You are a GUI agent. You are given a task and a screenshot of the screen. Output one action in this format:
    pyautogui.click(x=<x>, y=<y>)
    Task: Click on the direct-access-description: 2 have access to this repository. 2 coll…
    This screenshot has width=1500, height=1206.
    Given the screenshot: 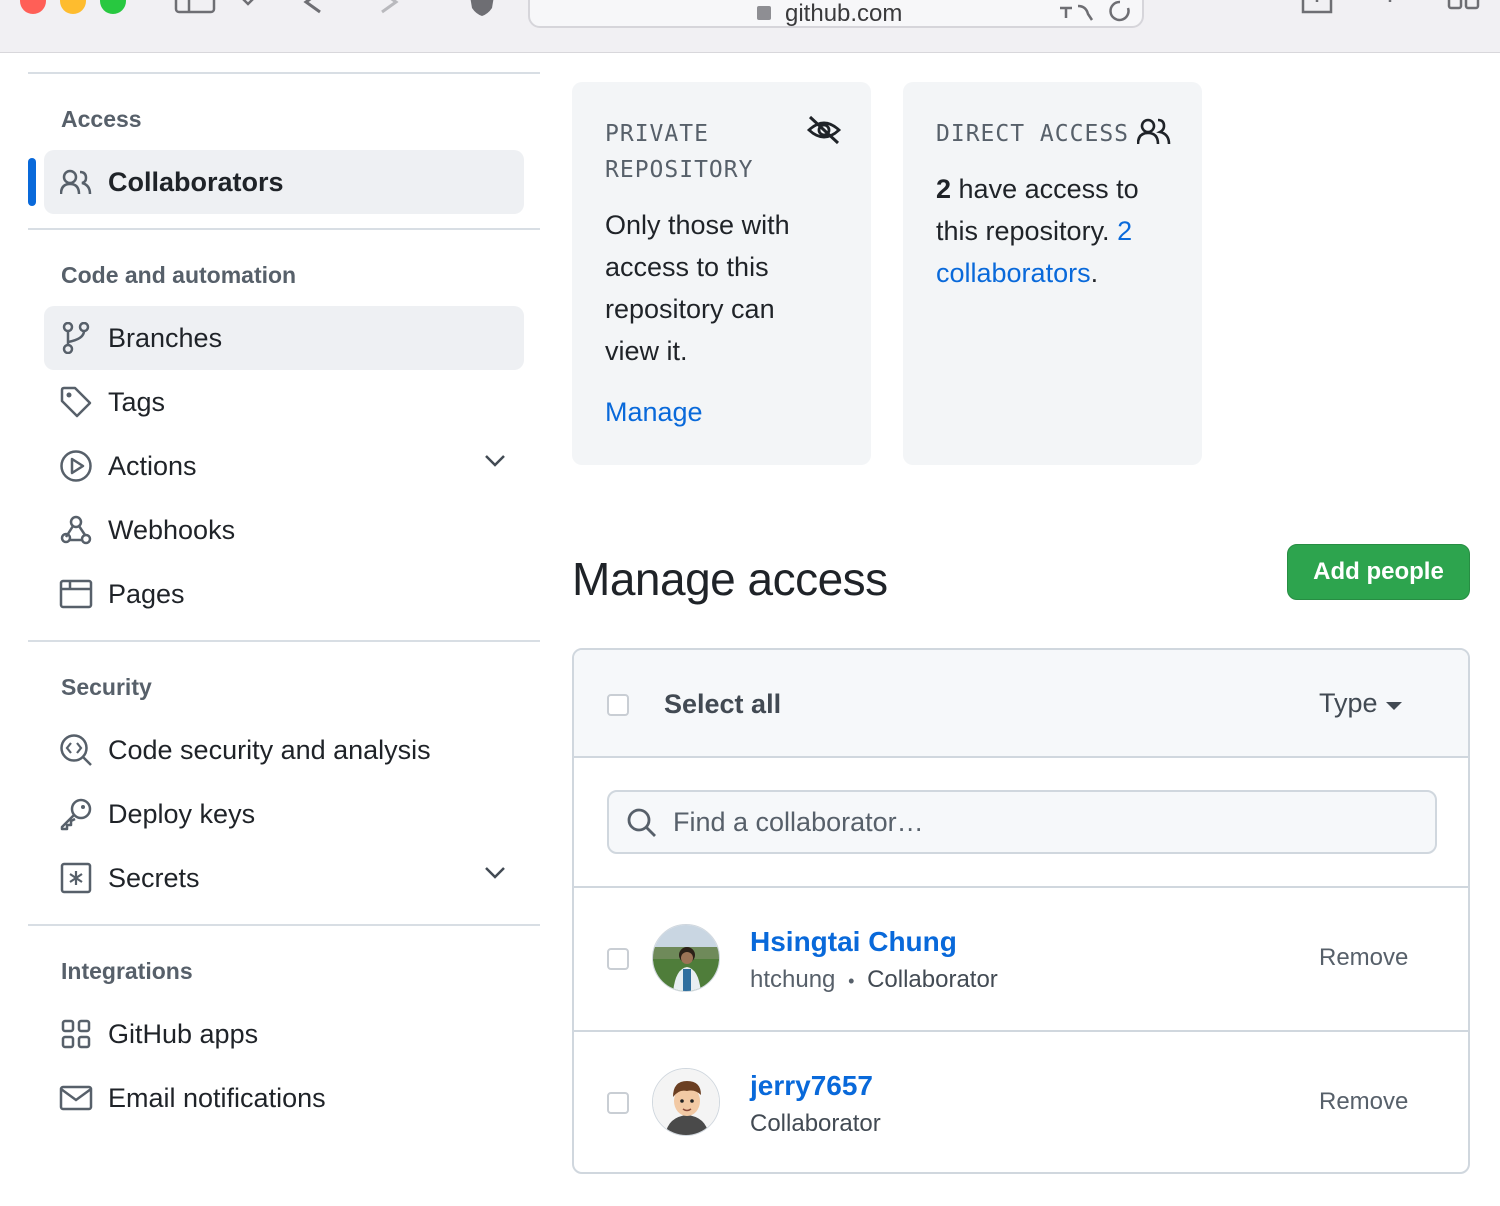 What is the action you would take?
    pyautogui.click(x=1037, y=231)
    